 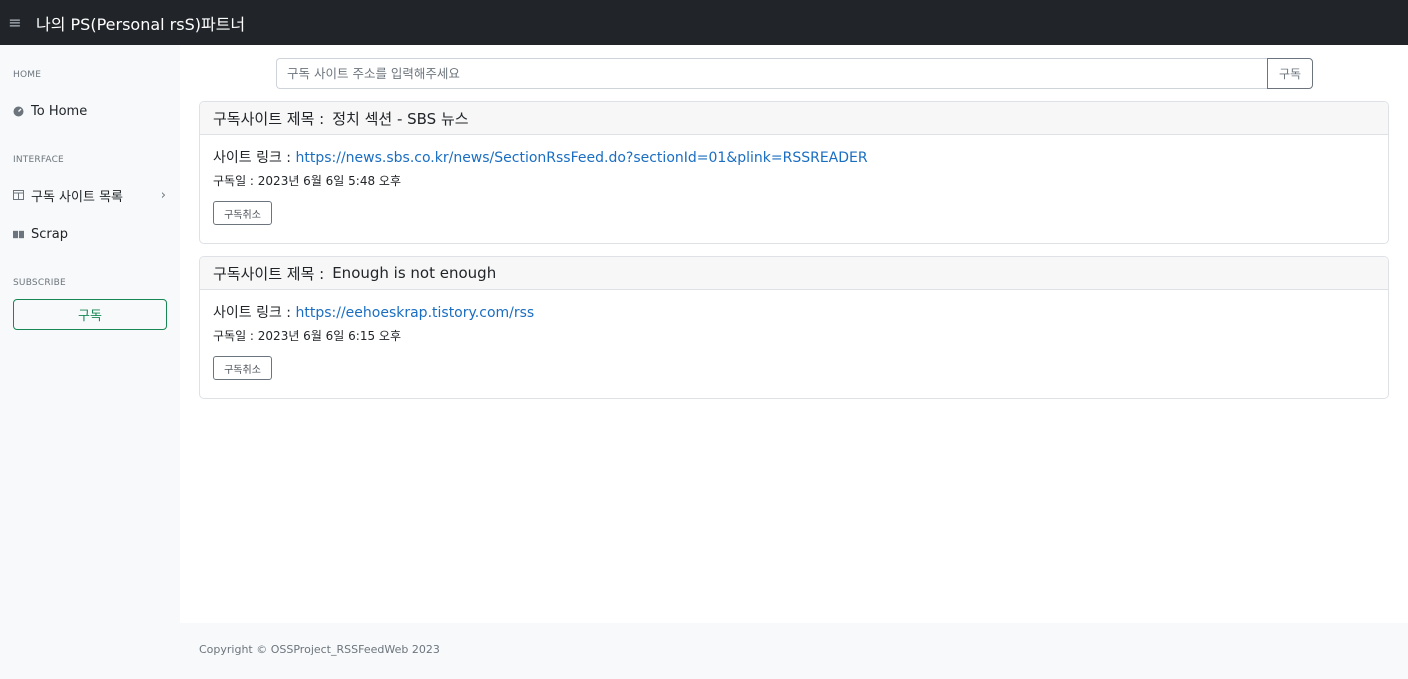 What do you see at coordinates (414, 313) in the screenshot?
I see `site-link: https://eehoeskrap.tistory.com/rss` at bounding box center [414, 313].